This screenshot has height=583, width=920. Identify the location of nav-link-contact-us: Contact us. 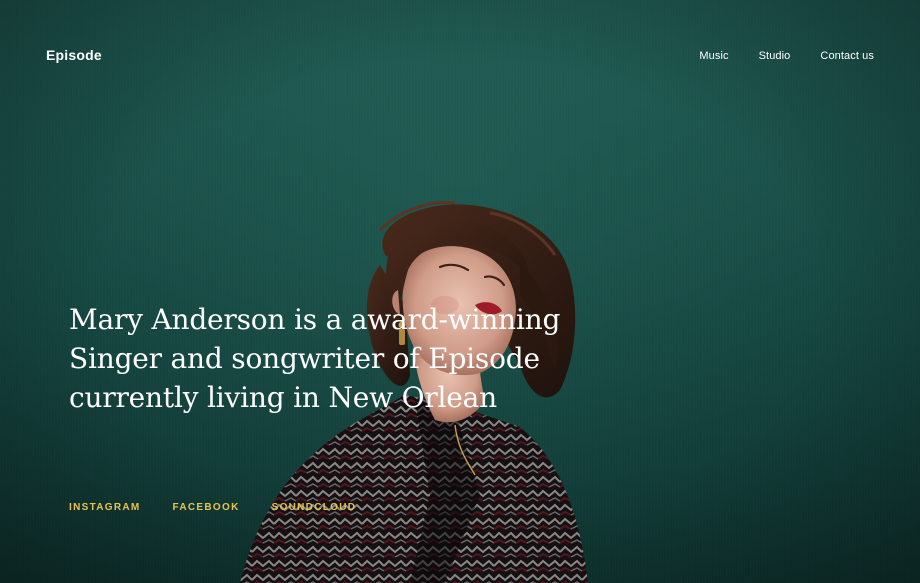
(847, 56).